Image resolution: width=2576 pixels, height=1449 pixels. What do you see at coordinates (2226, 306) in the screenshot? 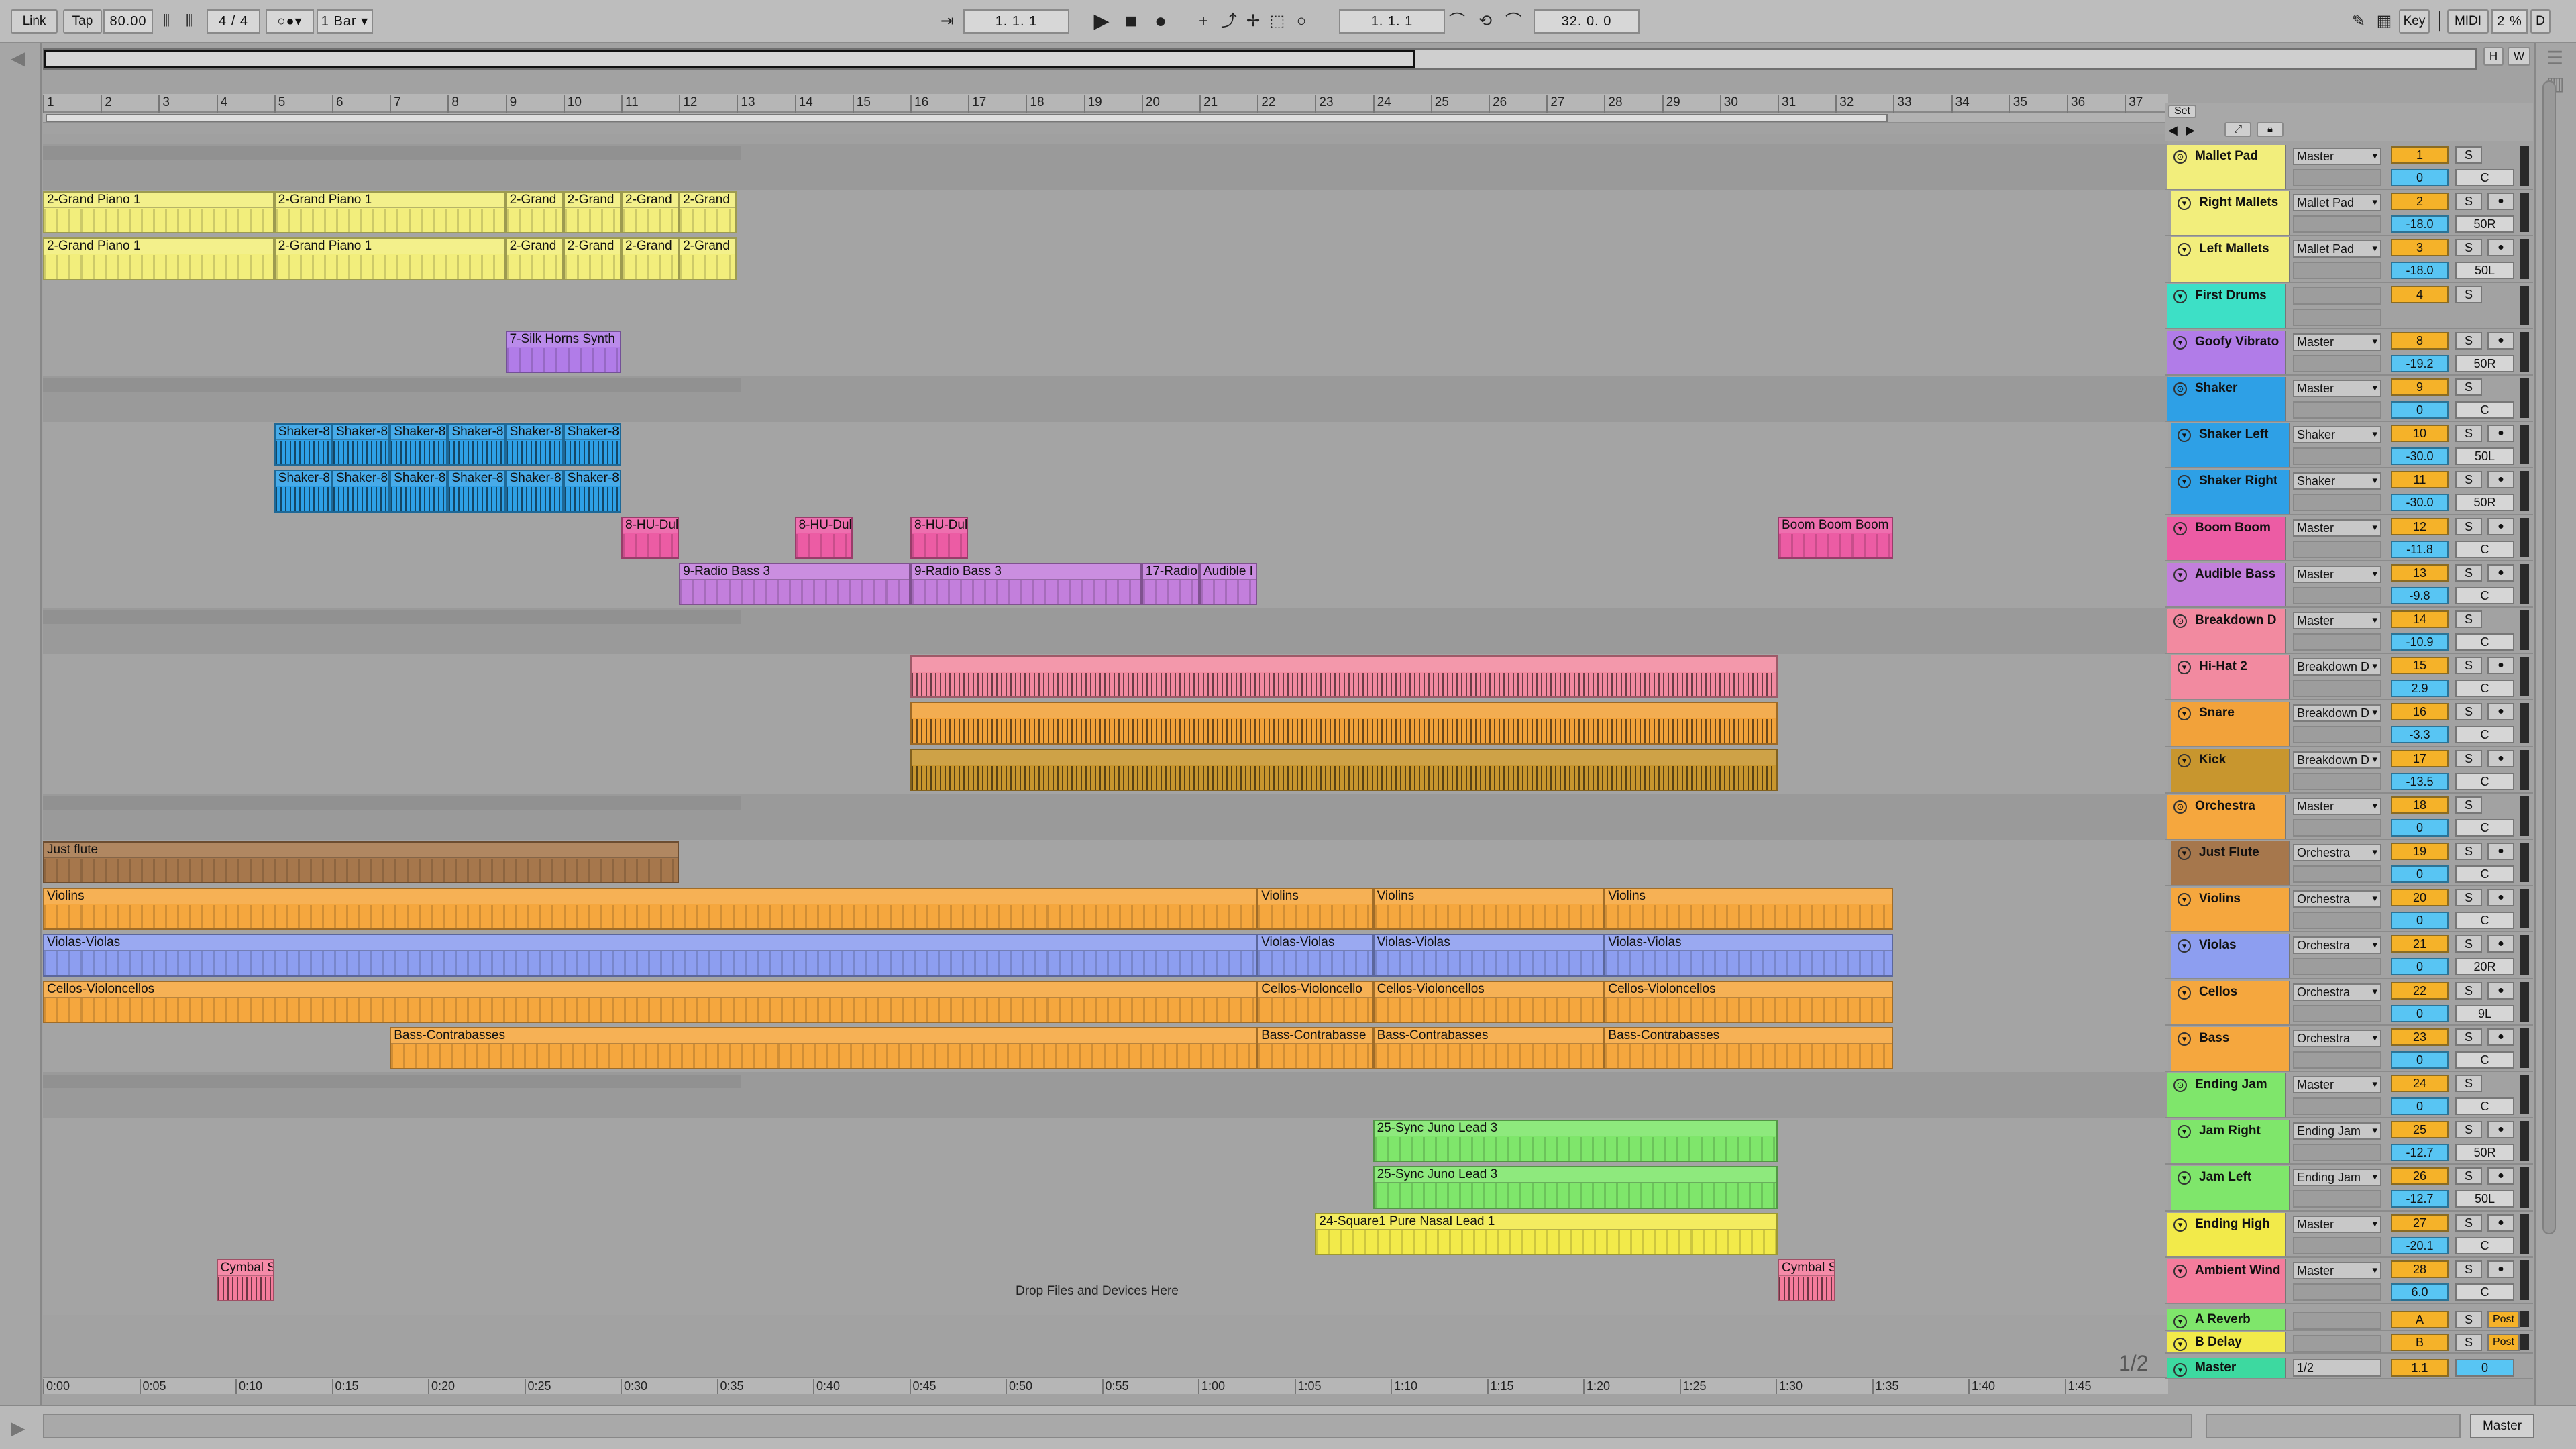
I see `track-name-header: ▾ First Drums` at bounding box center [2226, 306].